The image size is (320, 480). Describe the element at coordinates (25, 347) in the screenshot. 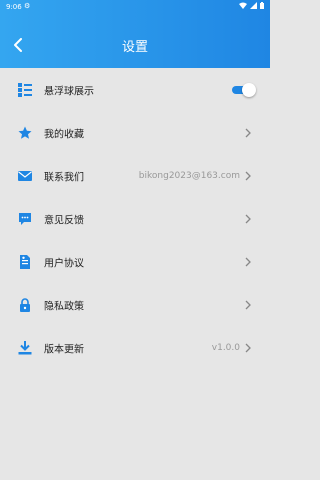

I see `download-icon` at that location.